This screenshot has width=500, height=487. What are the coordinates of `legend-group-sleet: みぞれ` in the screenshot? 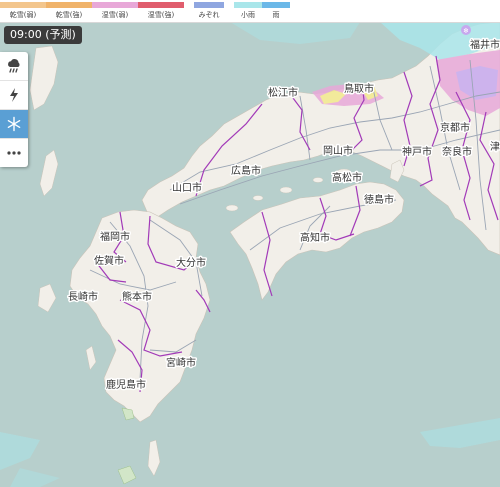 It's located at (209, 11).